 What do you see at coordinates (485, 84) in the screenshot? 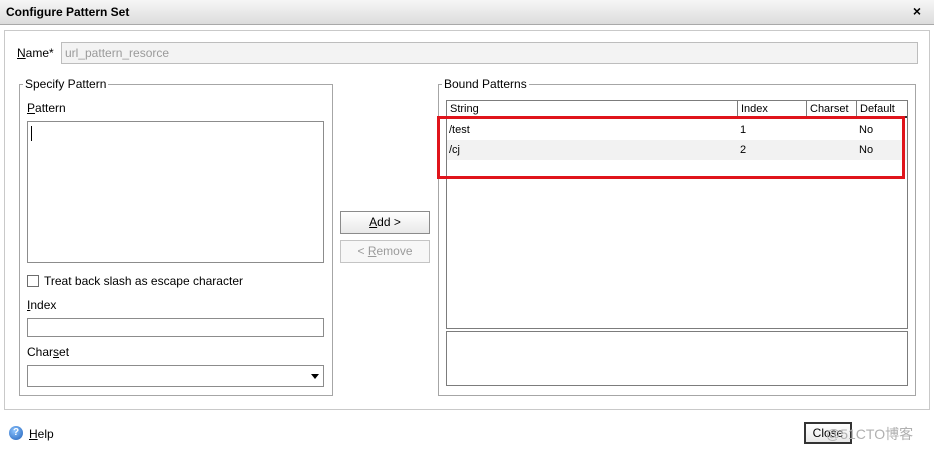
I see `bound-patterns-legend: Bound Patterns` at bounding box center [485, 84].